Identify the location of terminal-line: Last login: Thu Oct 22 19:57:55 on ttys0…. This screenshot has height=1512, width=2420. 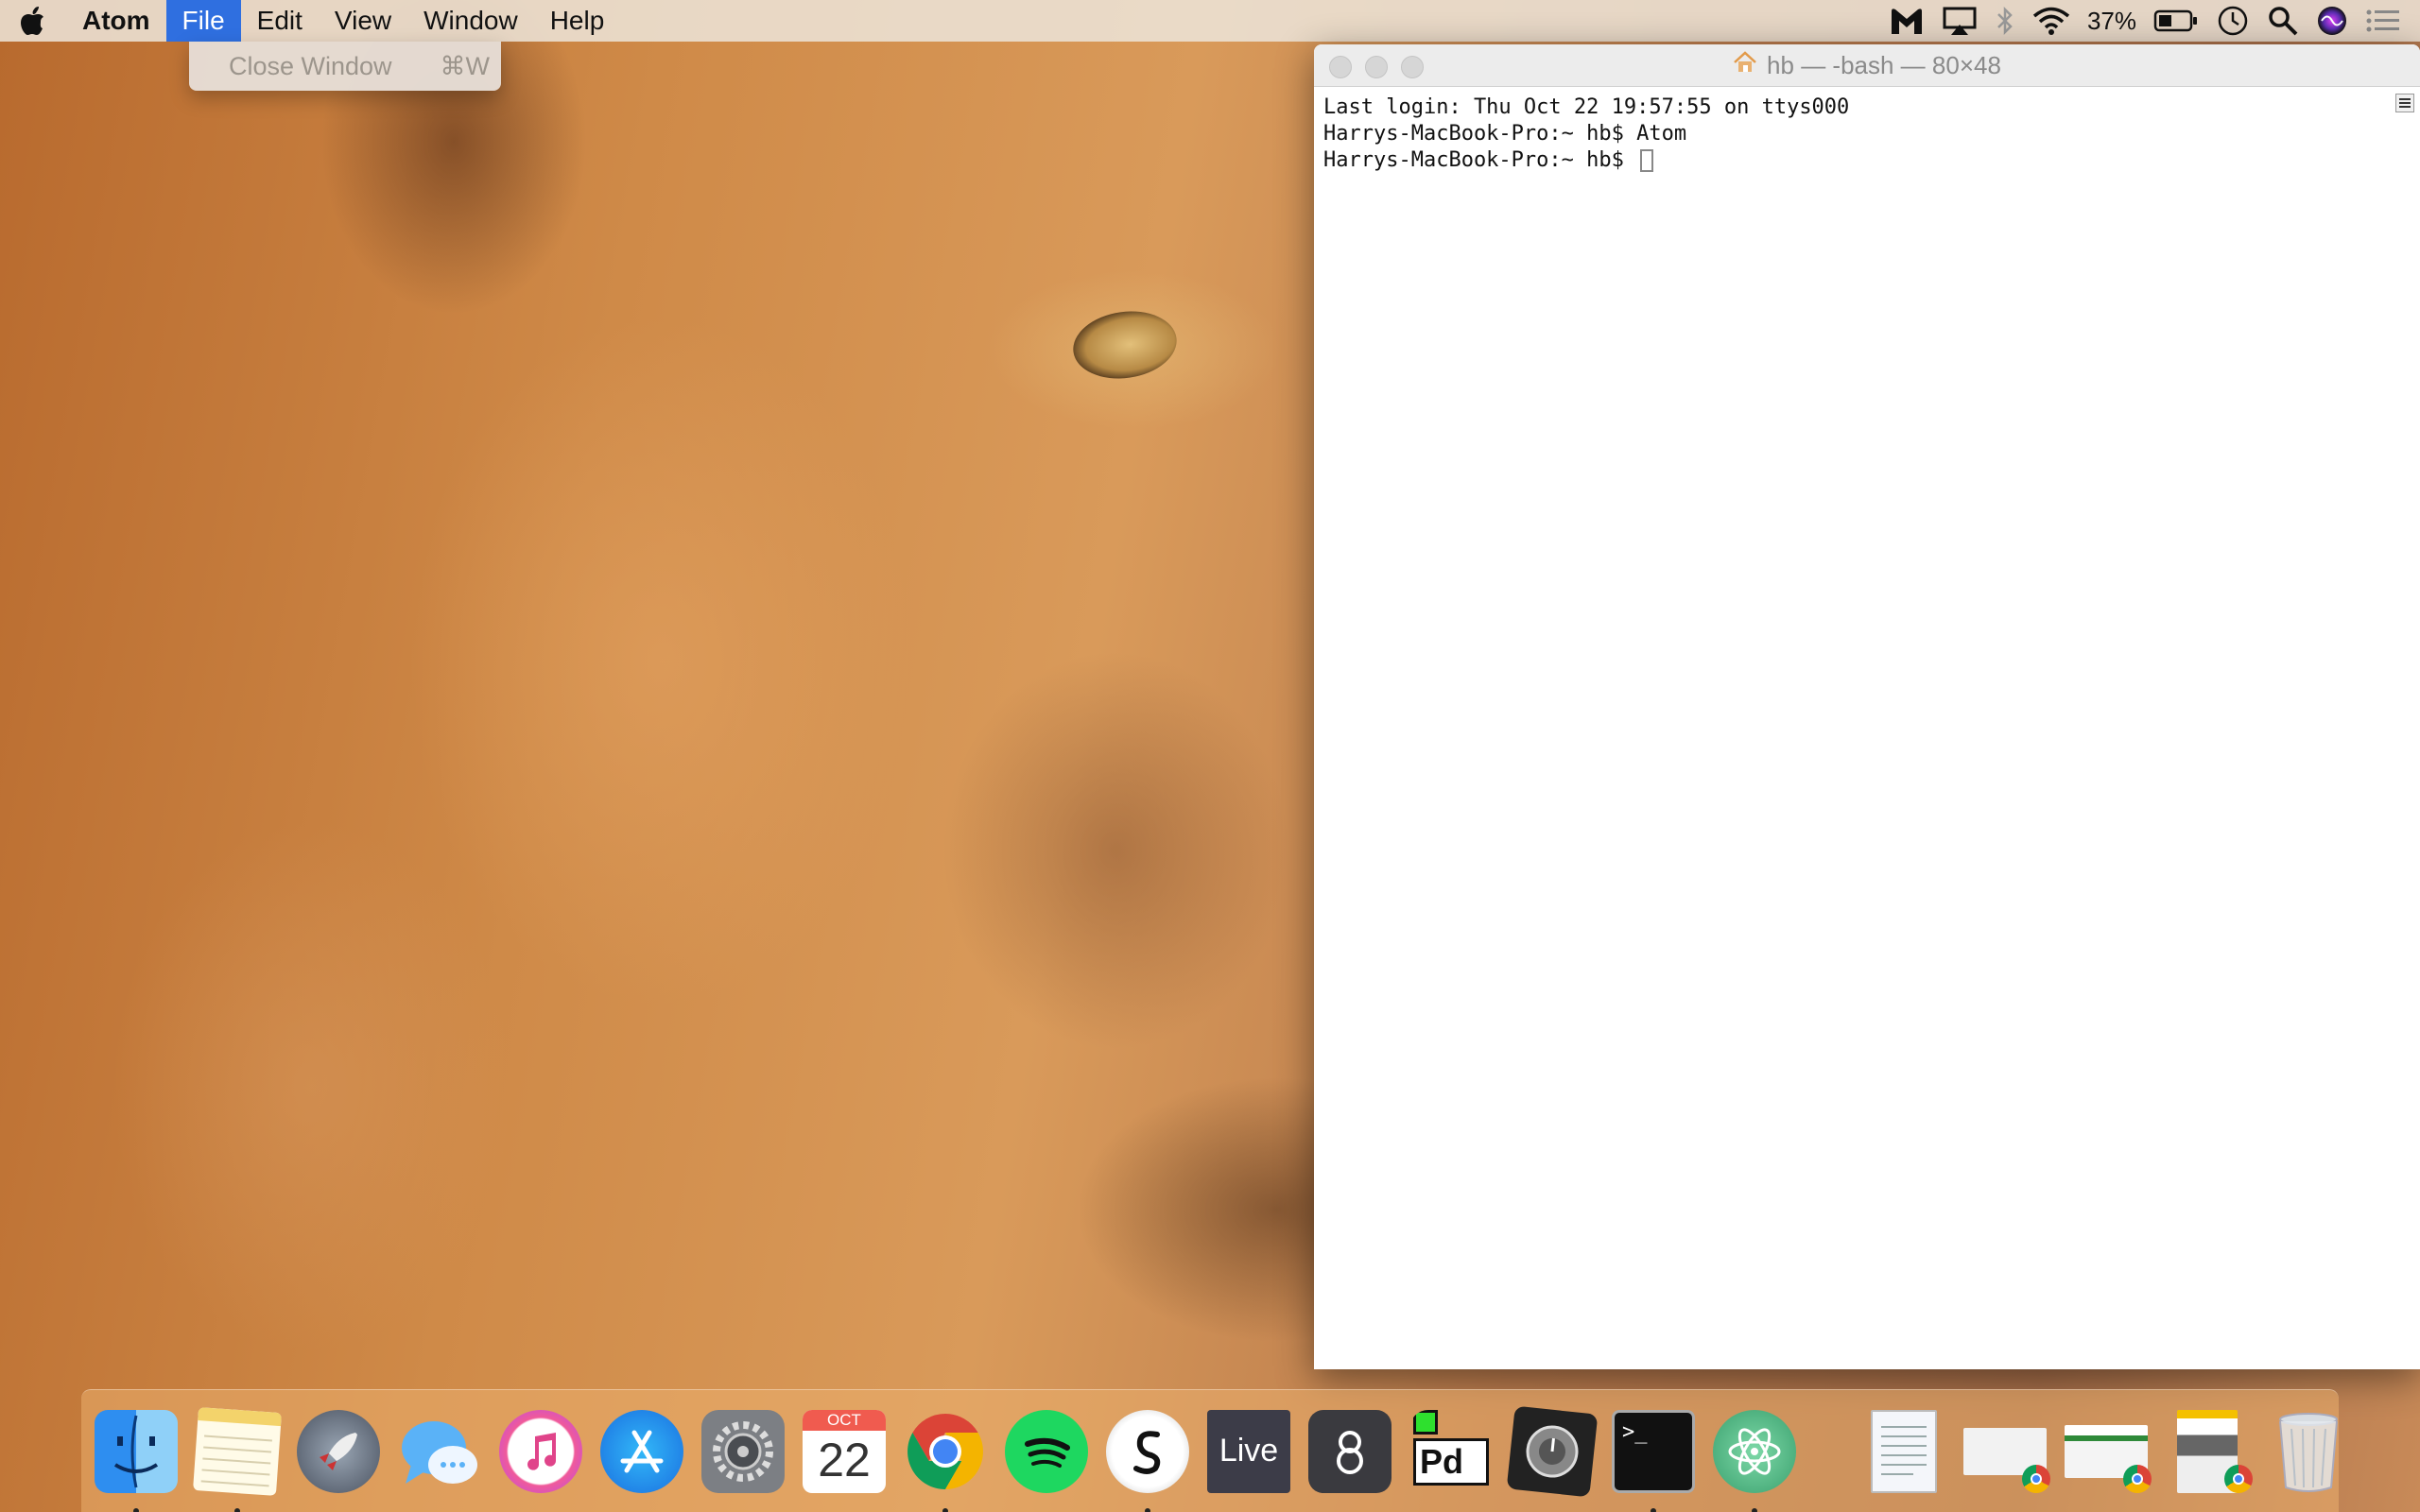
(1587, 107).